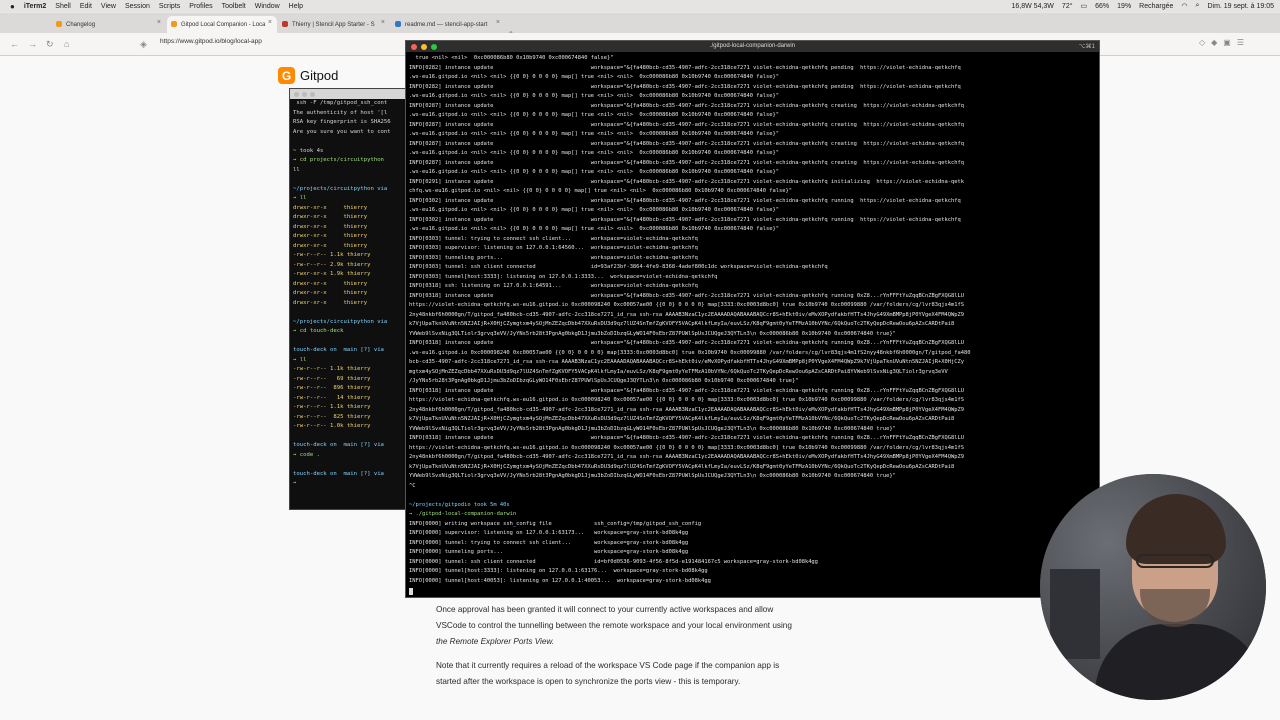  I want to click on charging-status: Rechargée, so click(1156, 6).